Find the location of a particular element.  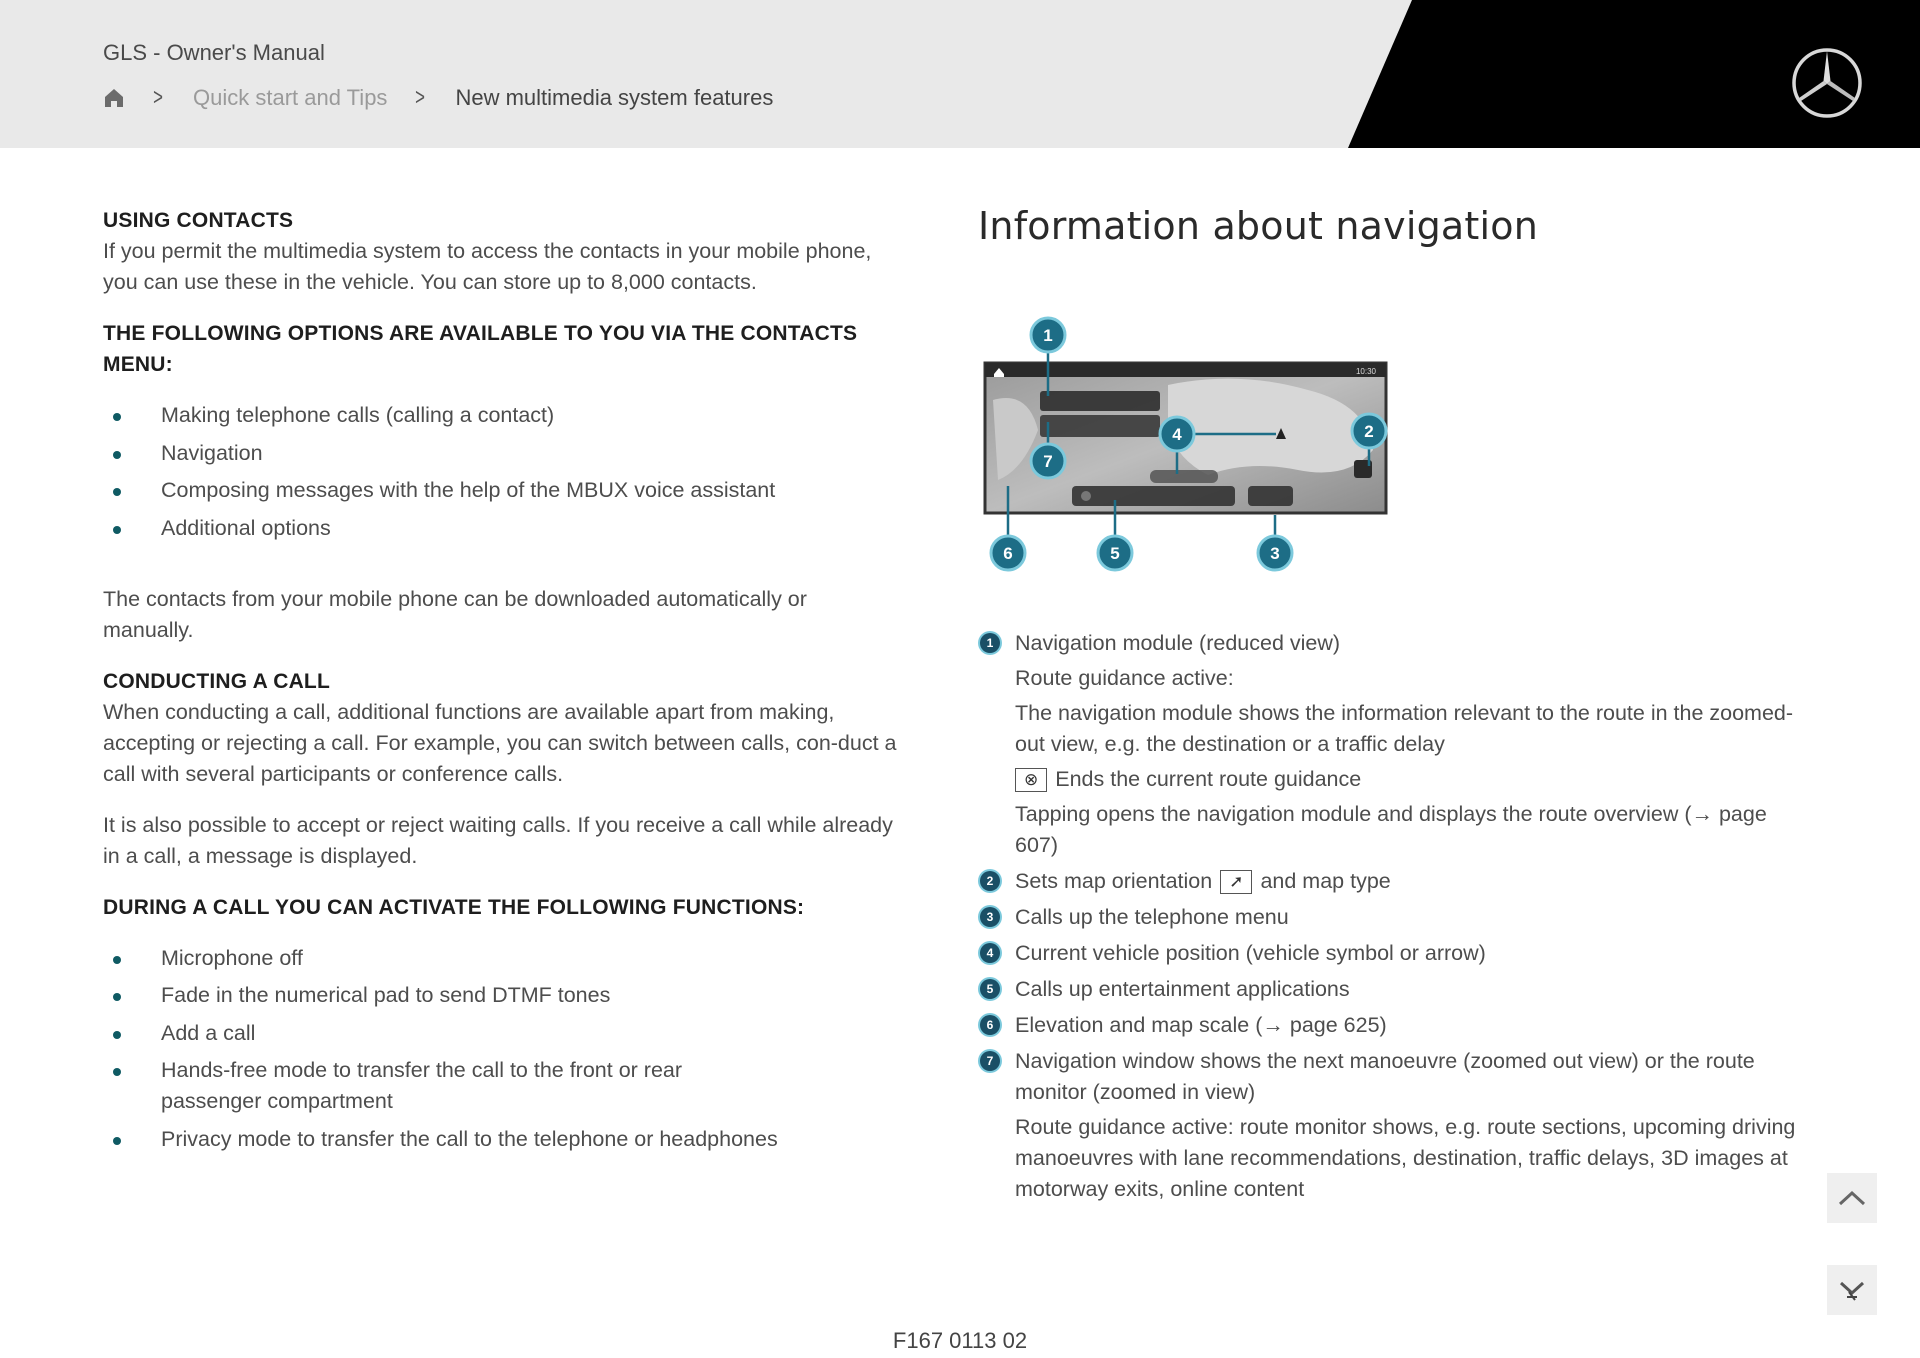

list-item: Navigation is located at coordinates (503, 453).